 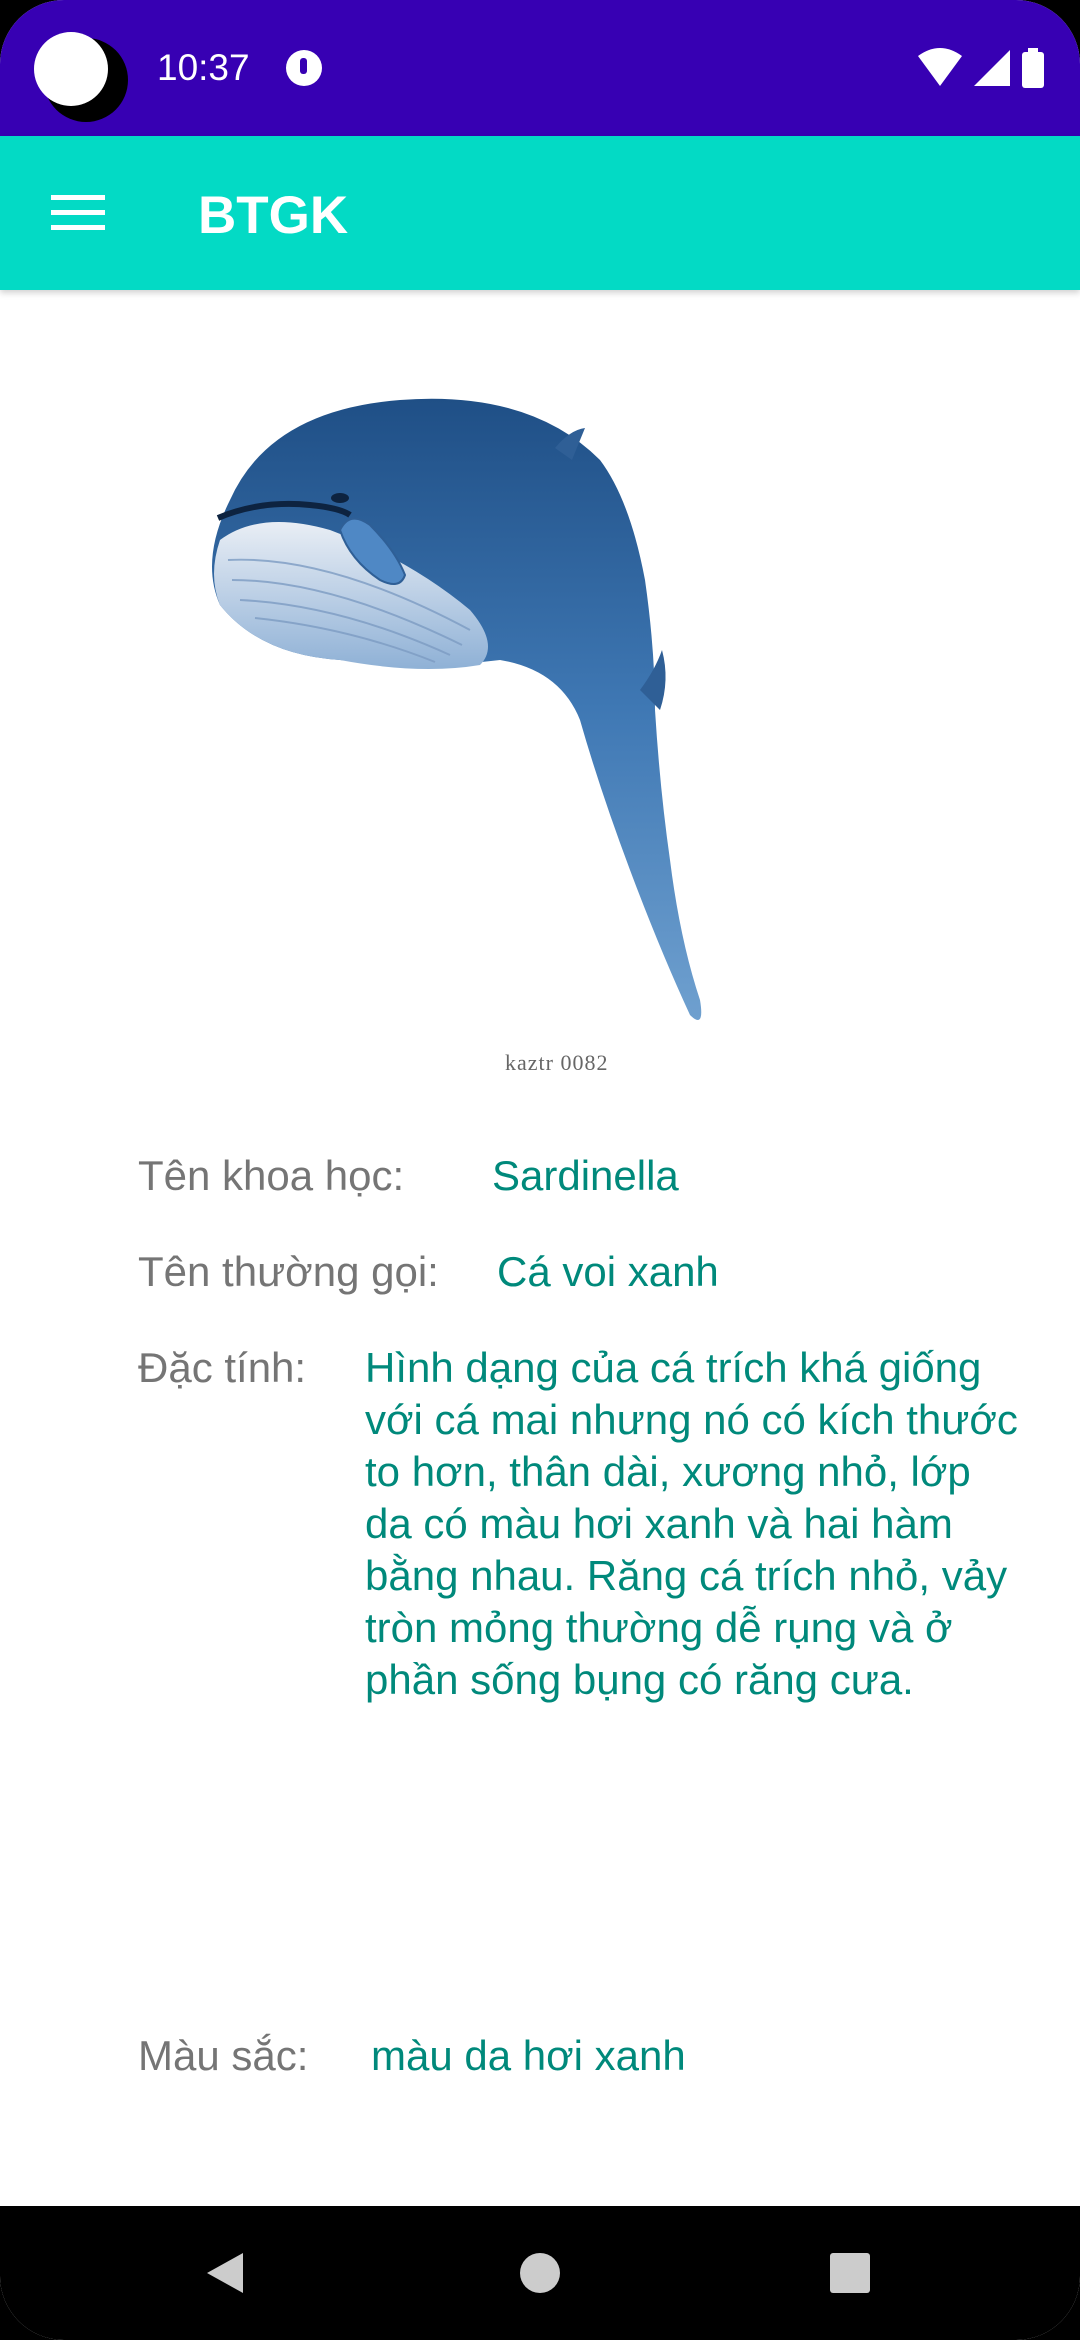 What do you see at coordinates (223, 2055) in the screenshot?
I see `color-label: Màu sắc:` at bounding box center [223, 2055].